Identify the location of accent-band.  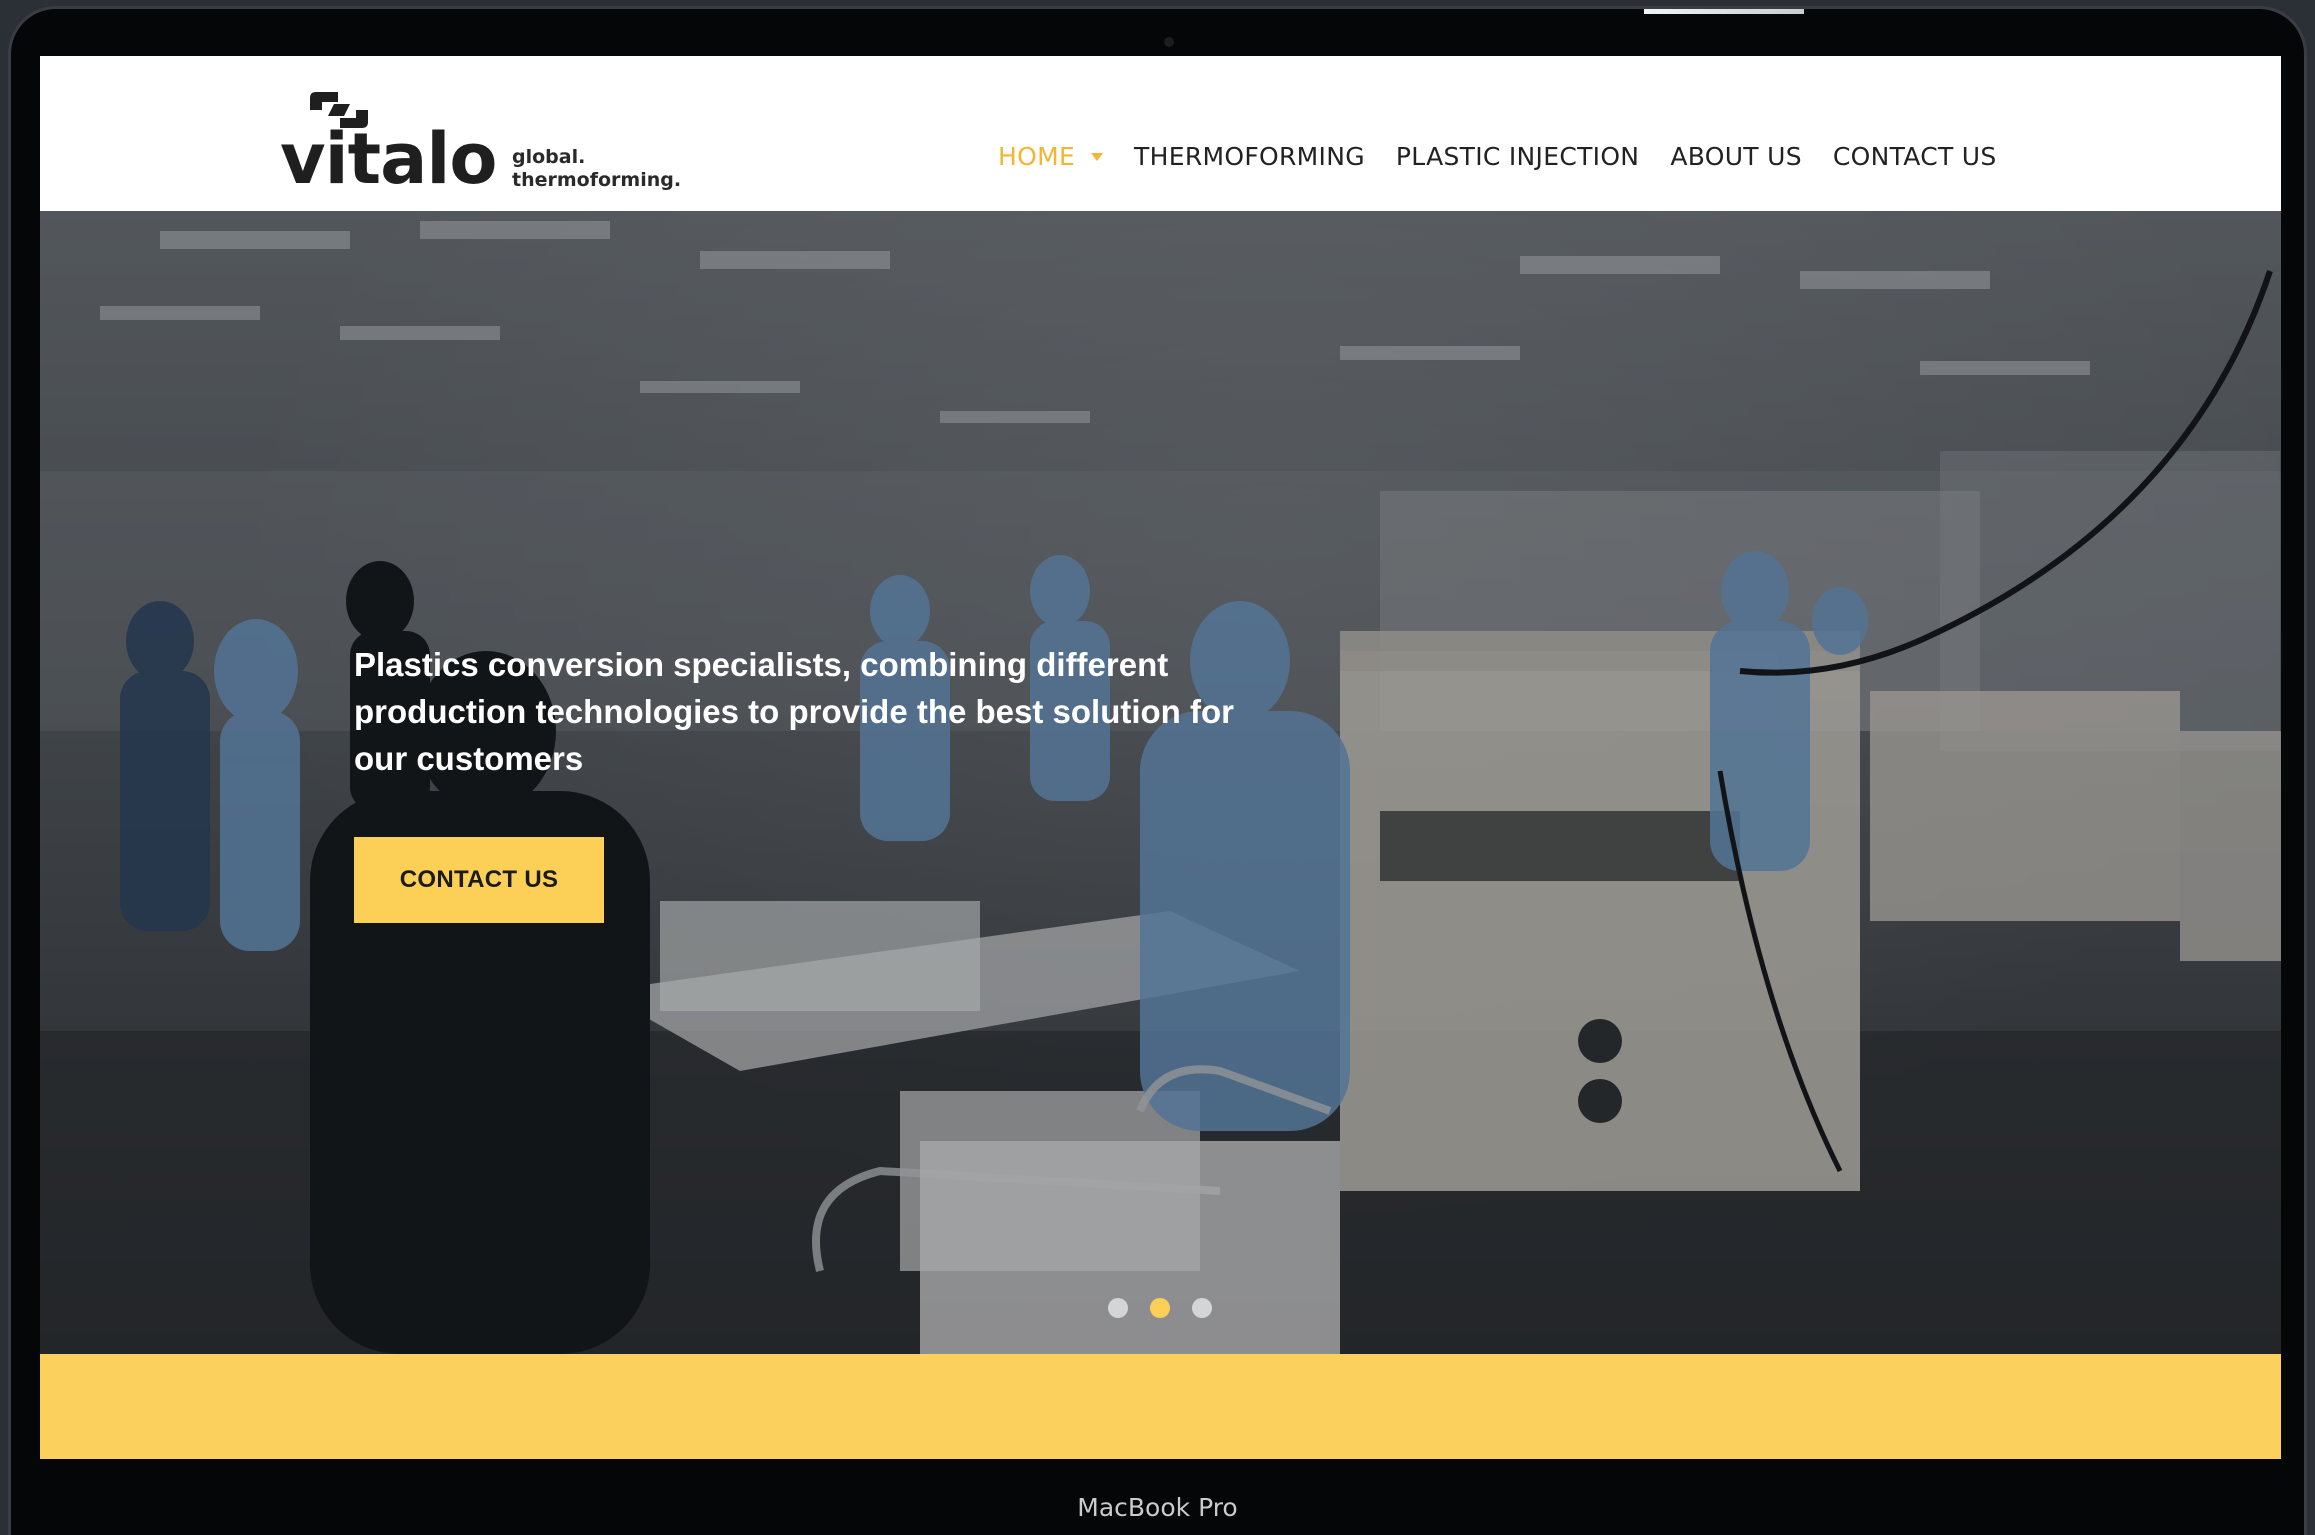
(1160, 1406).